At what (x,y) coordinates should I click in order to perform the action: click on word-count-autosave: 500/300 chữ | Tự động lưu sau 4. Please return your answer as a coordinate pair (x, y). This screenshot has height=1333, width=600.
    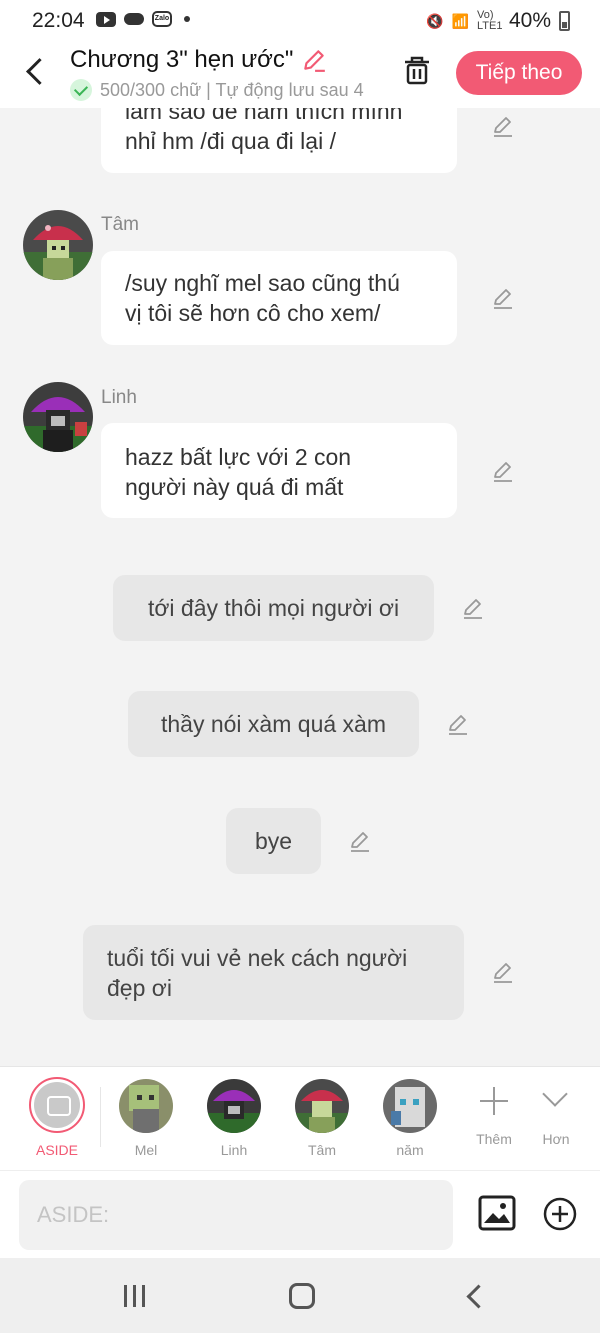
    Looking at the image, I should click on (232, 89).